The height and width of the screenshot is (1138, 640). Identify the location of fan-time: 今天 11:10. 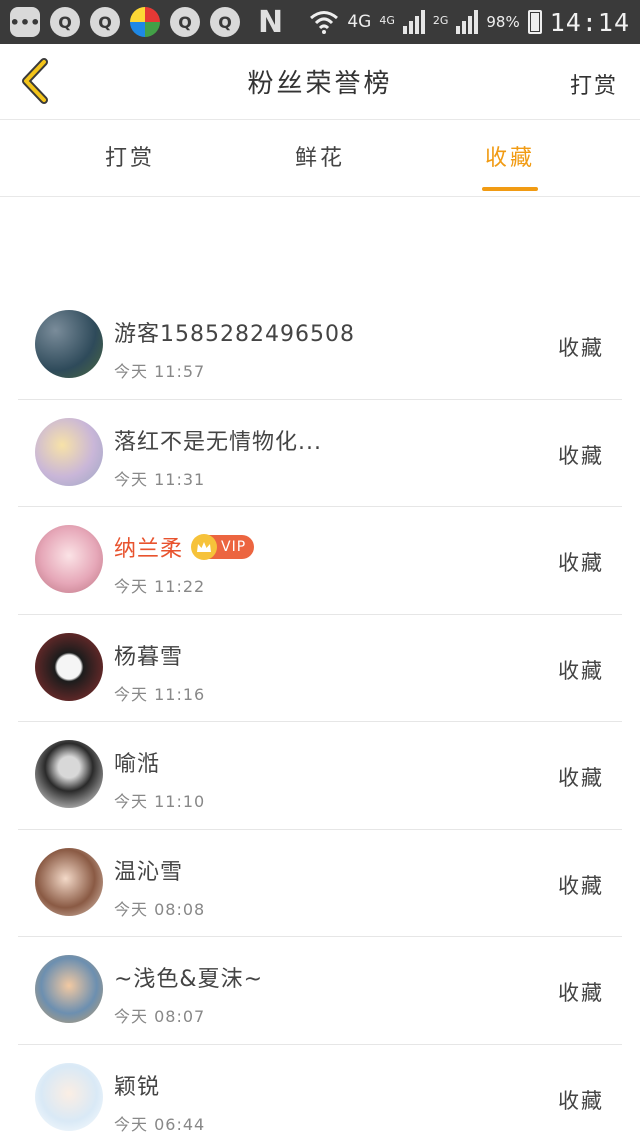
(160, 801).